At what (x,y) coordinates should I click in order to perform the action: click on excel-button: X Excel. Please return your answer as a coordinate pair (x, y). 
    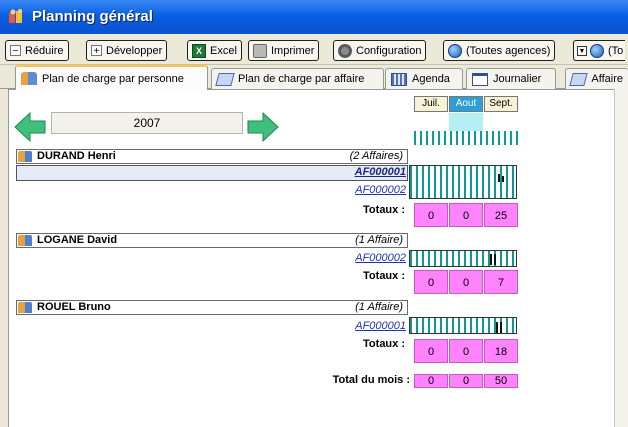
    Looking at the image, I should click on (214, 50).